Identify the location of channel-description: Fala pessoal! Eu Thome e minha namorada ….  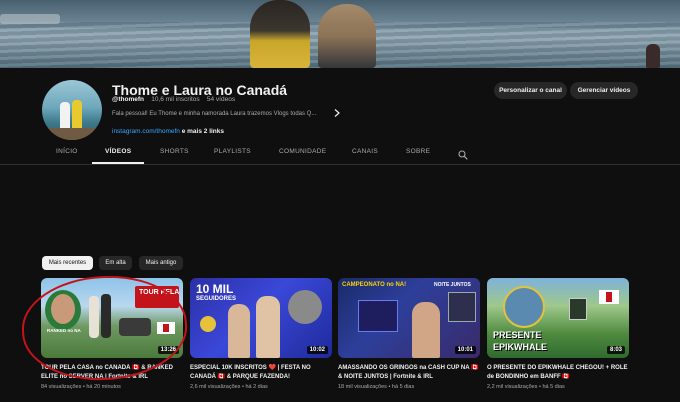
(214, 114).